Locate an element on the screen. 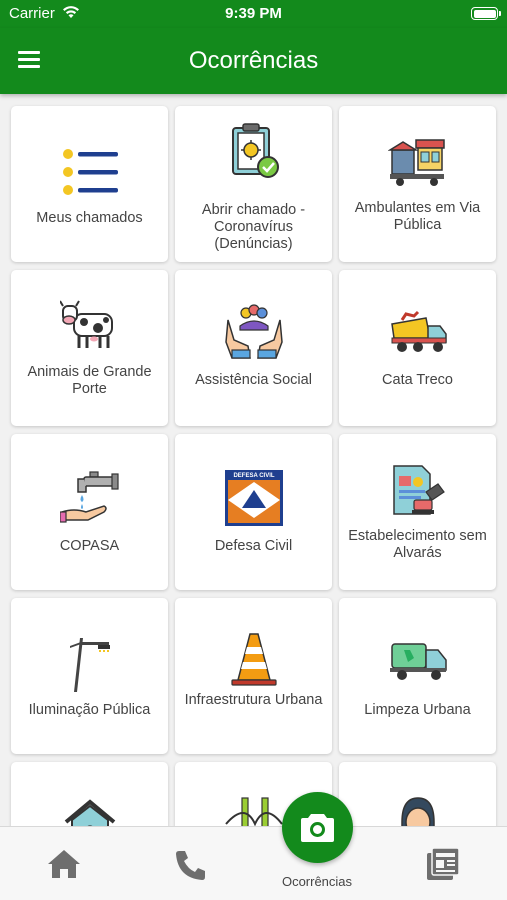 Image resolution: width=507 pixels, height=900 pixels. battery-icon is located at coordinates (486, 13).